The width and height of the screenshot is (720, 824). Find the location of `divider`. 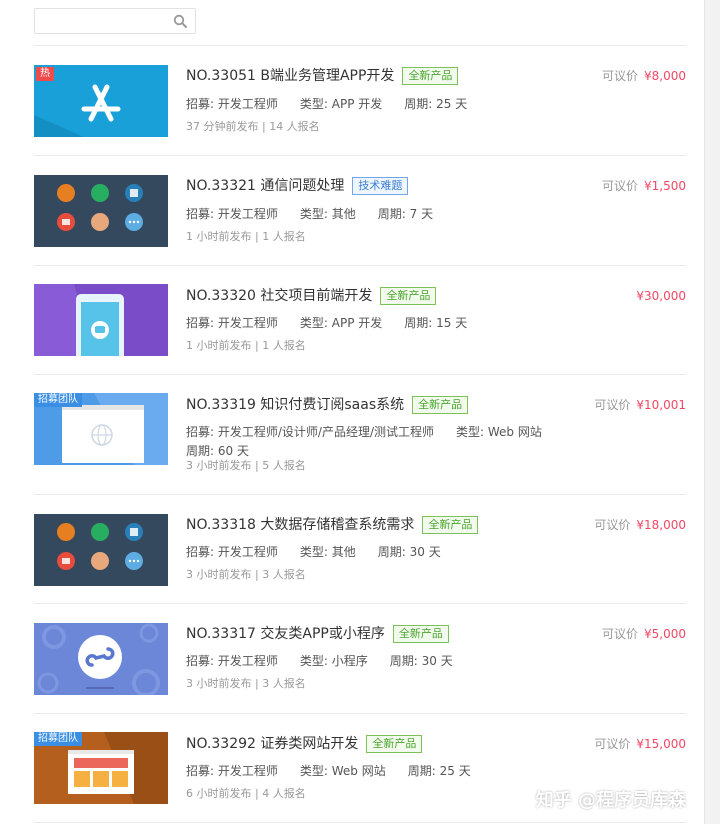

divider is located at coordinates (360, 822).